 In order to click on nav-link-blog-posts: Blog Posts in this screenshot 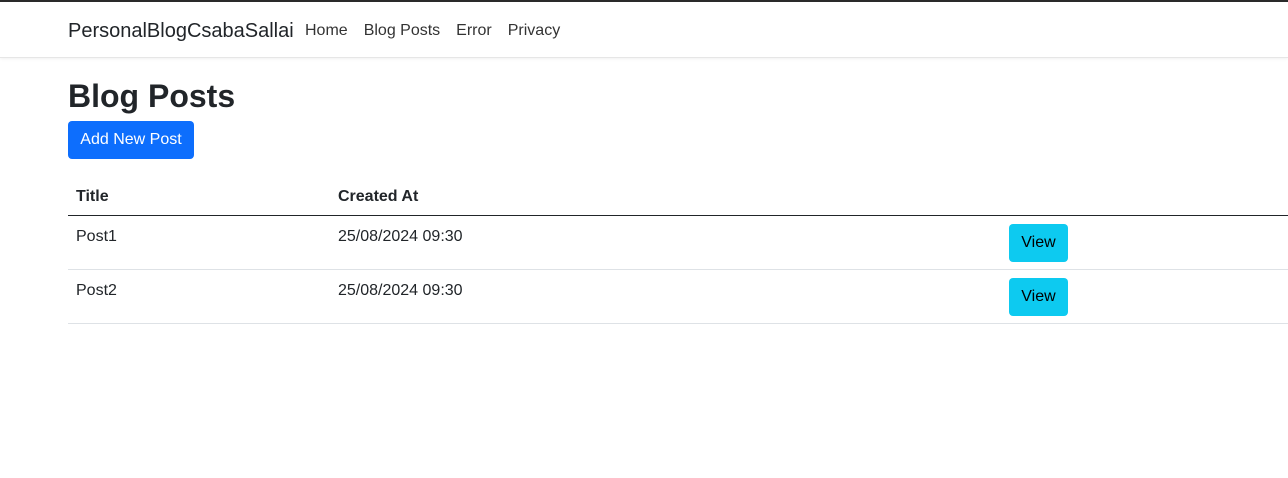, I will do `click(402, 31)`.